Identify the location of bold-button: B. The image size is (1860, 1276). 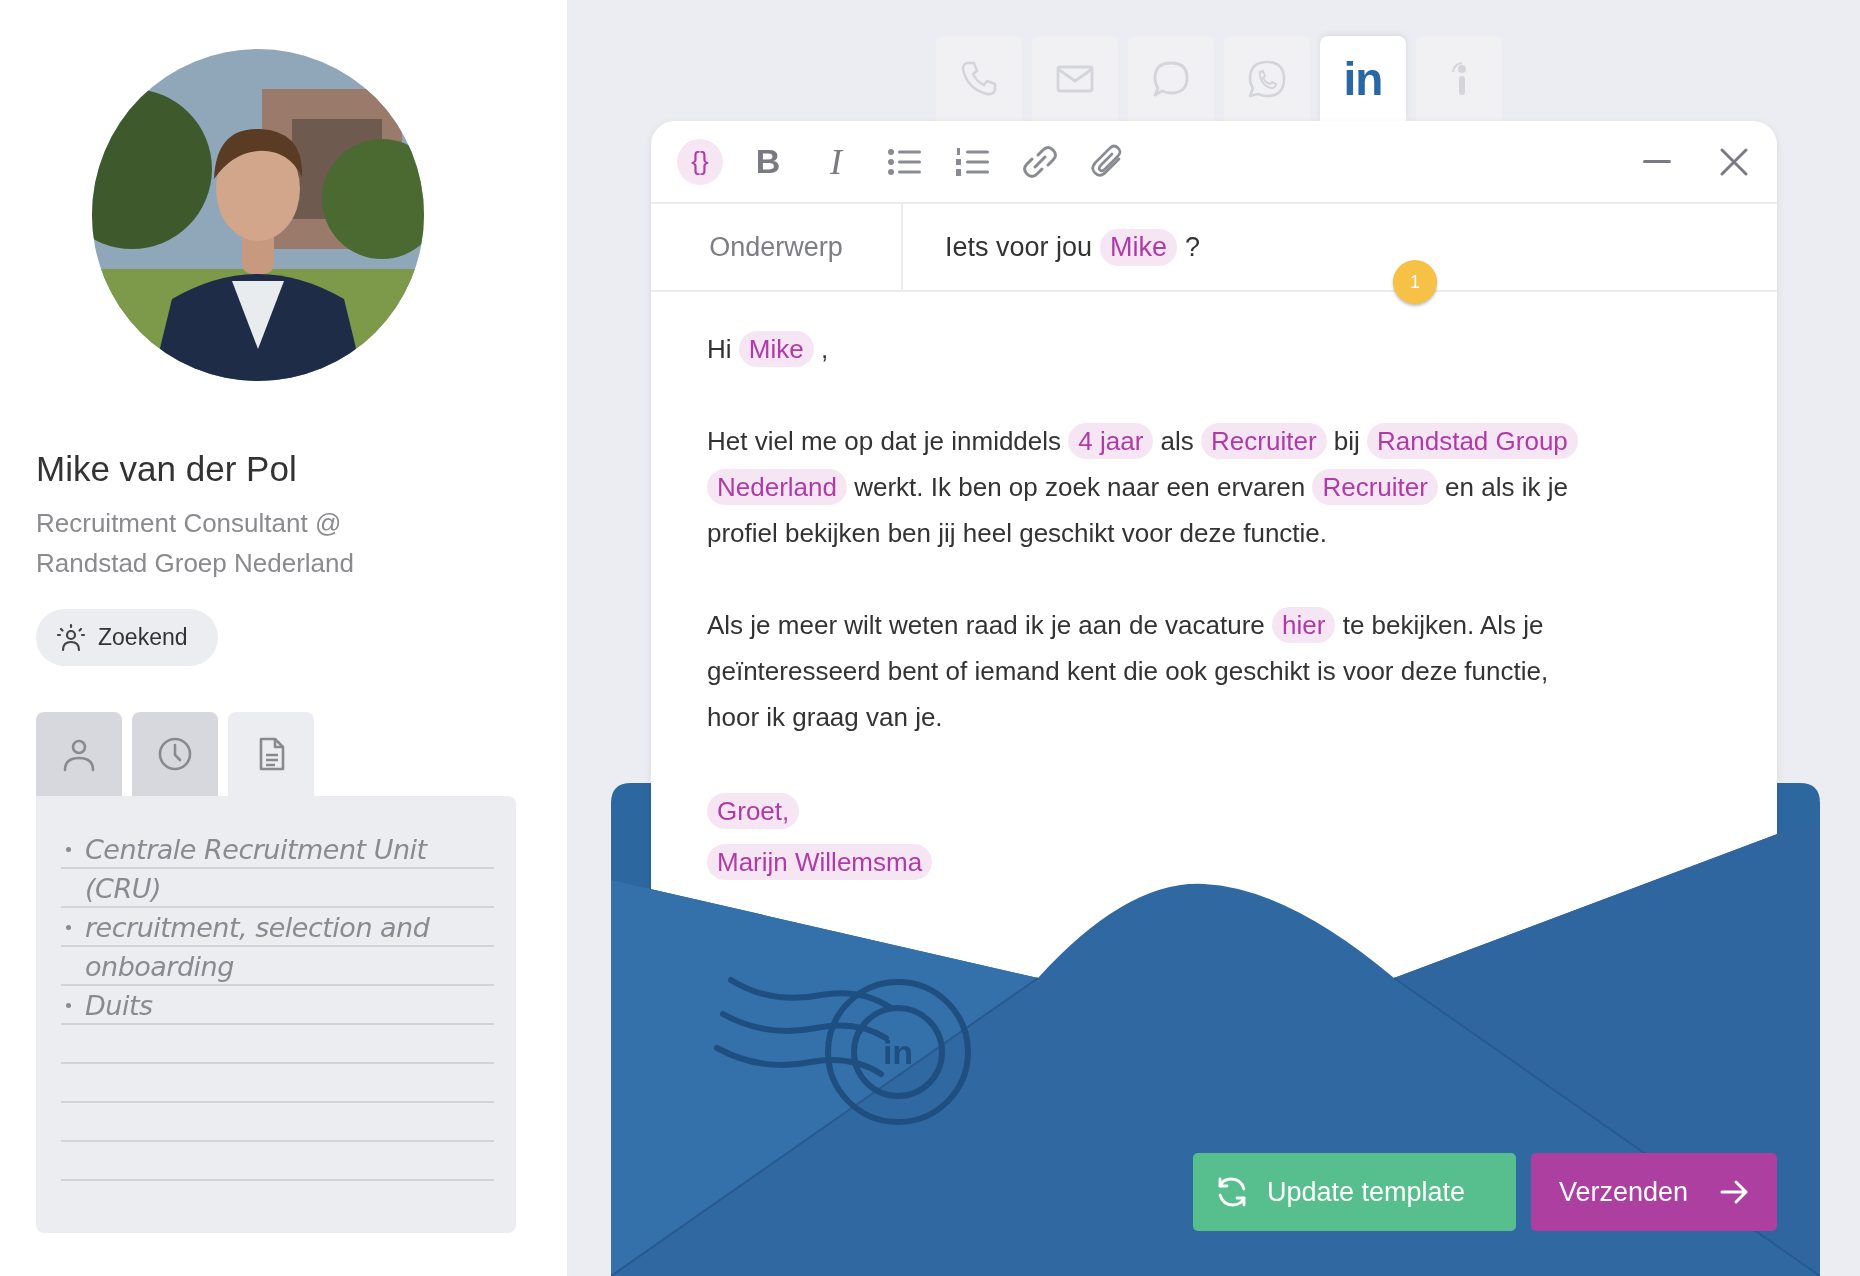
(768, 161).